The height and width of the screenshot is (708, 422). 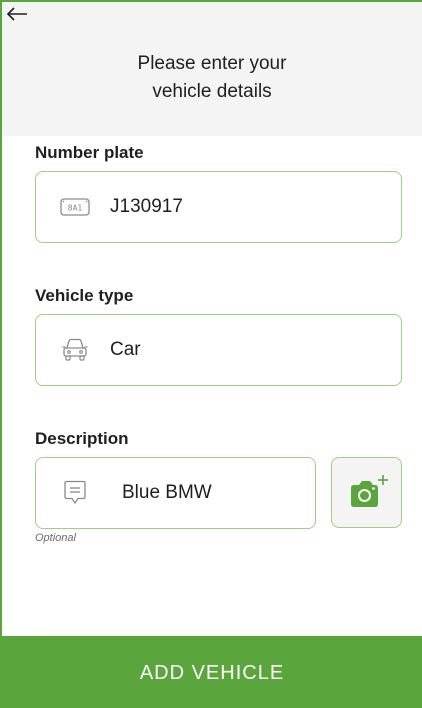 I want to click on description-field: Blue BMW, so click(x=175, y=493).